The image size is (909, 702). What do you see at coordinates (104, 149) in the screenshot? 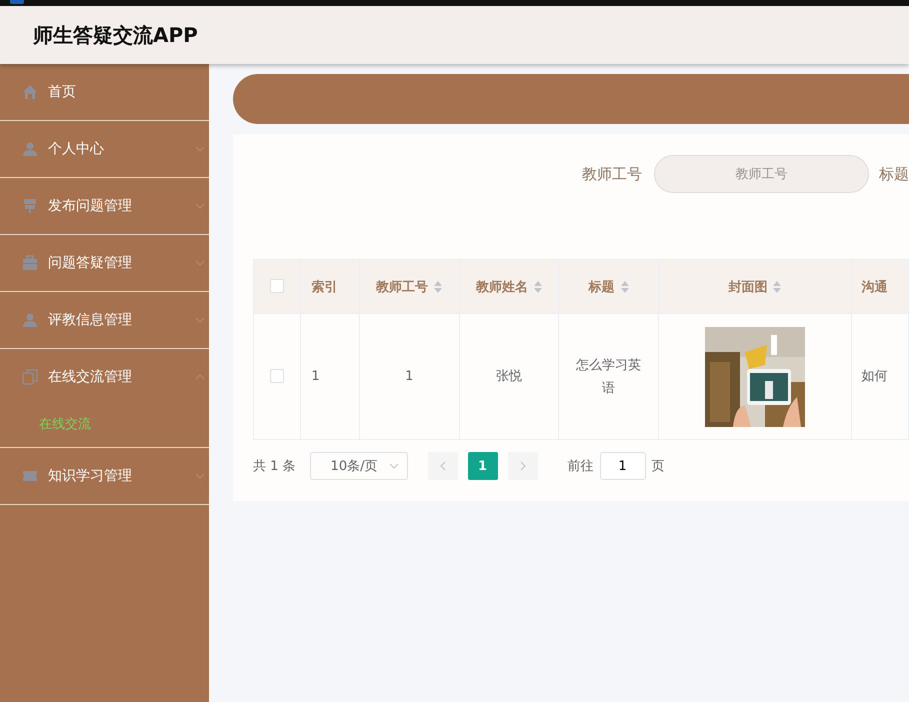
I see `menu-item: 个人中心` at bounding box center [104, 149].